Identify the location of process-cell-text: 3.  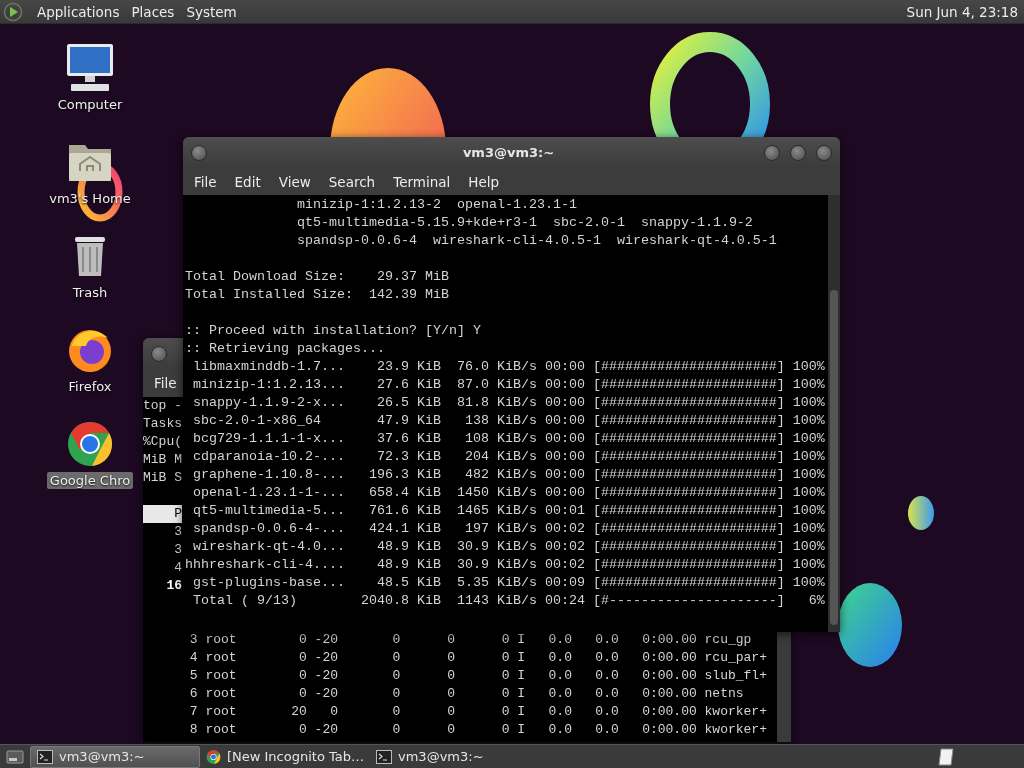
(193, 640).